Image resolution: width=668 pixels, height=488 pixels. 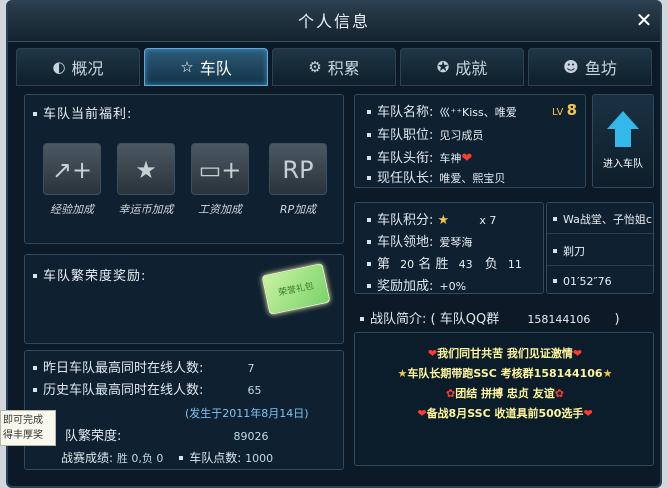 I want to click on team-bonus-row: 奖励加成: +0%, so click(x=413, y=284).